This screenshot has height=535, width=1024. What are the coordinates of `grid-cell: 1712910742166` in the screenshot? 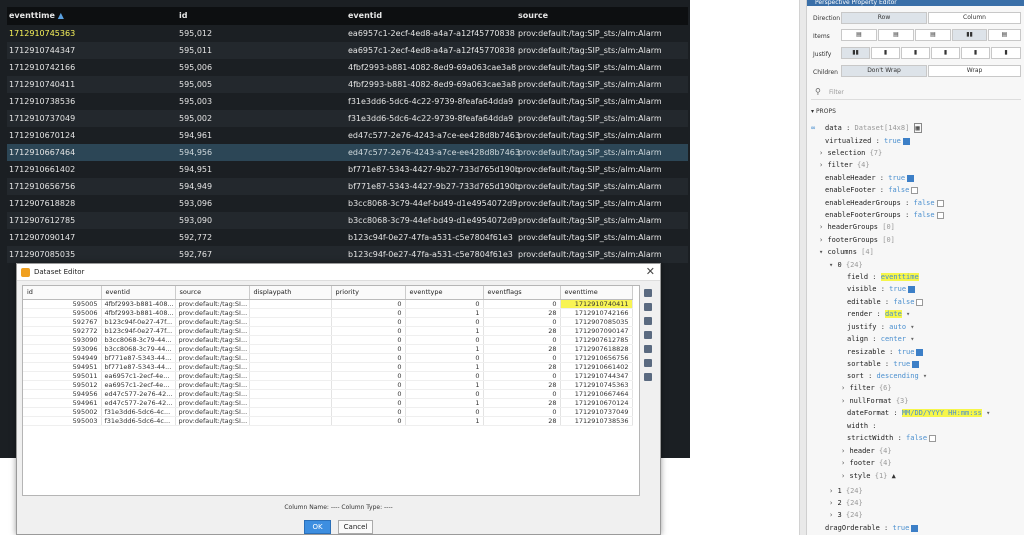 It's located at (596, 313).